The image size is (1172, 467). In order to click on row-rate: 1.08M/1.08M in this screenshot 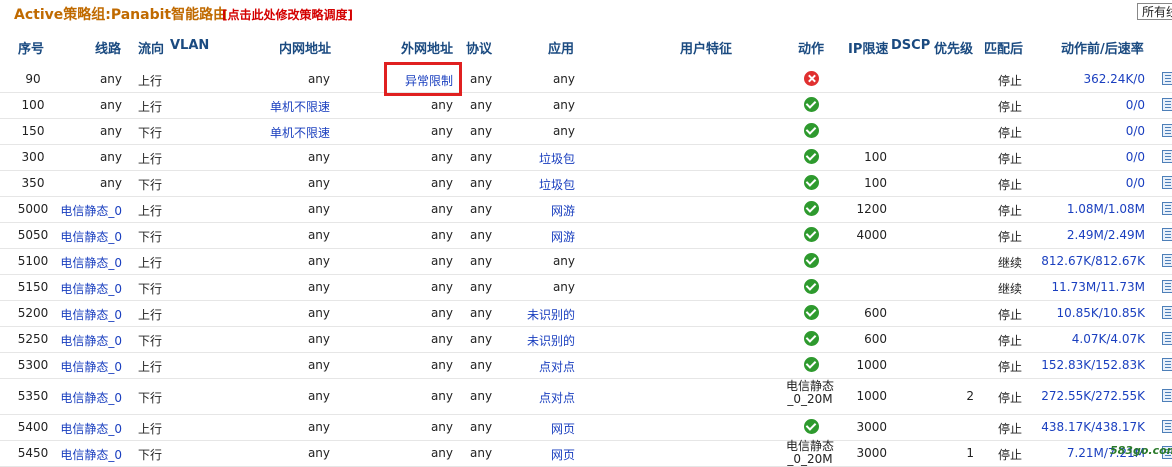, I will do `click(1087, 209)`.